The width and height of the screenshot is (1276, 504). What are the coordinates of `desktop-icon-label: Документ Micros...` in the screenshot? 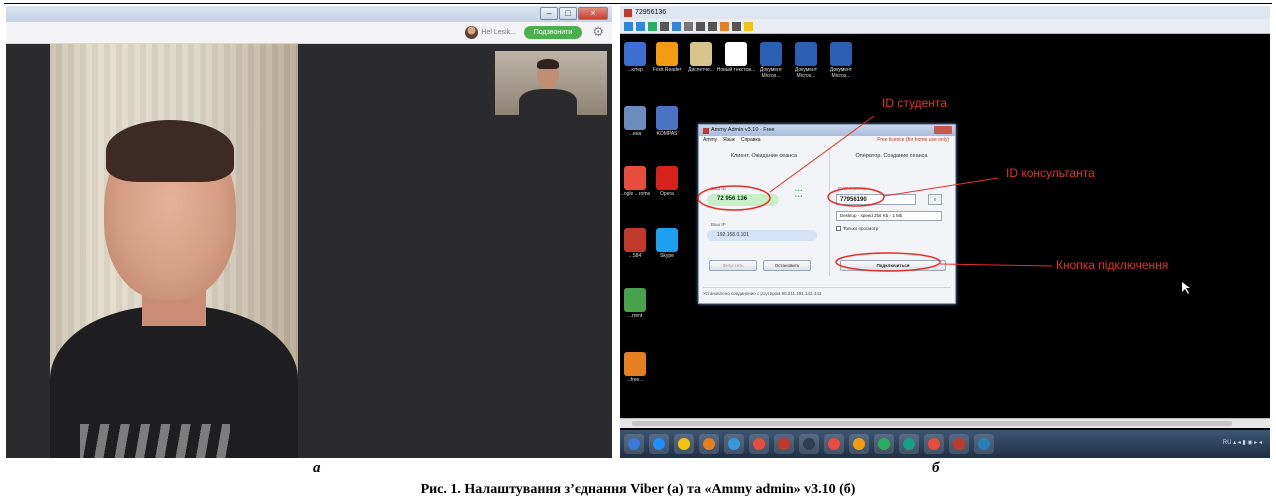 It's located at (841, 73).